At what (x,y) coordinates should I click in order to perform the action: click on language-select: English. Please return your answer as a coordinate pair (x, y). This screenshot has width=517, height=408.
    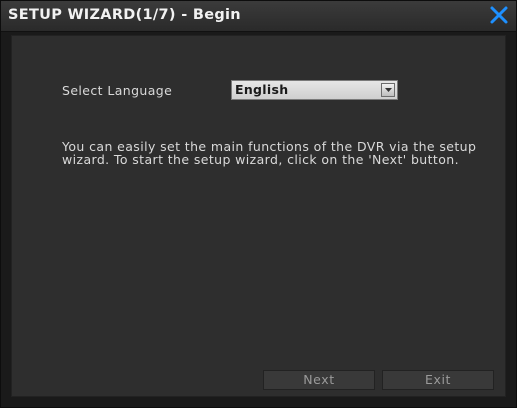
    Looking at the image, I should click on (314, 90).